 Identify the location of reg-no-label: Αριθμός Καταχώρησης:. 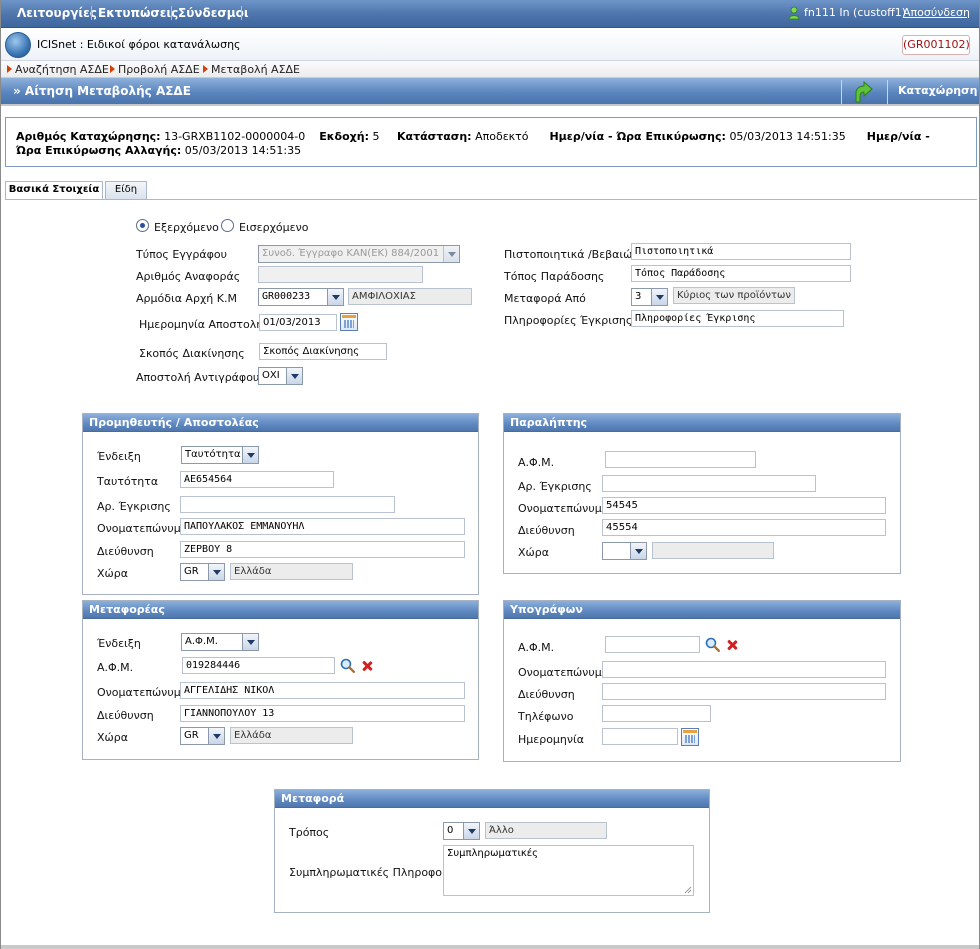
(88, 136).